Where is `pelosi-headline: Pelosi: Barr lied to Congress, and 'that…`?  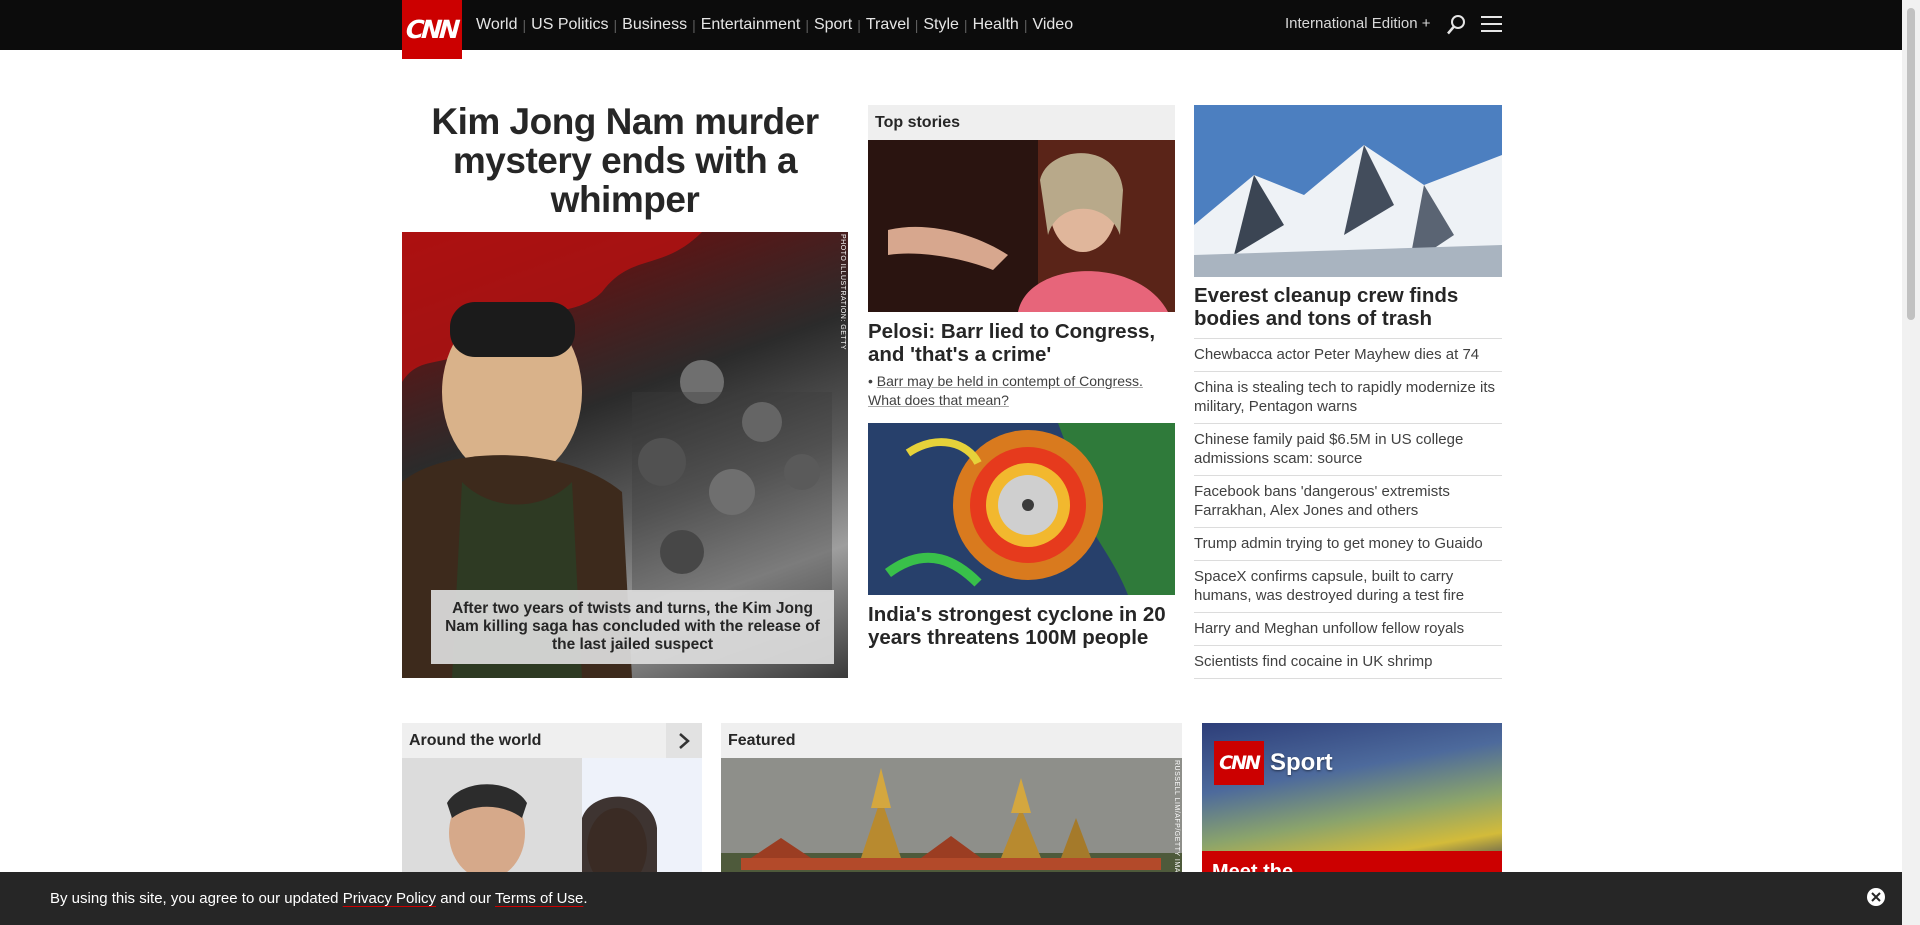 pelosi-headline: Pelosi: Barr lied to Congress, and 'that… is located at coordinates (1021, 343).